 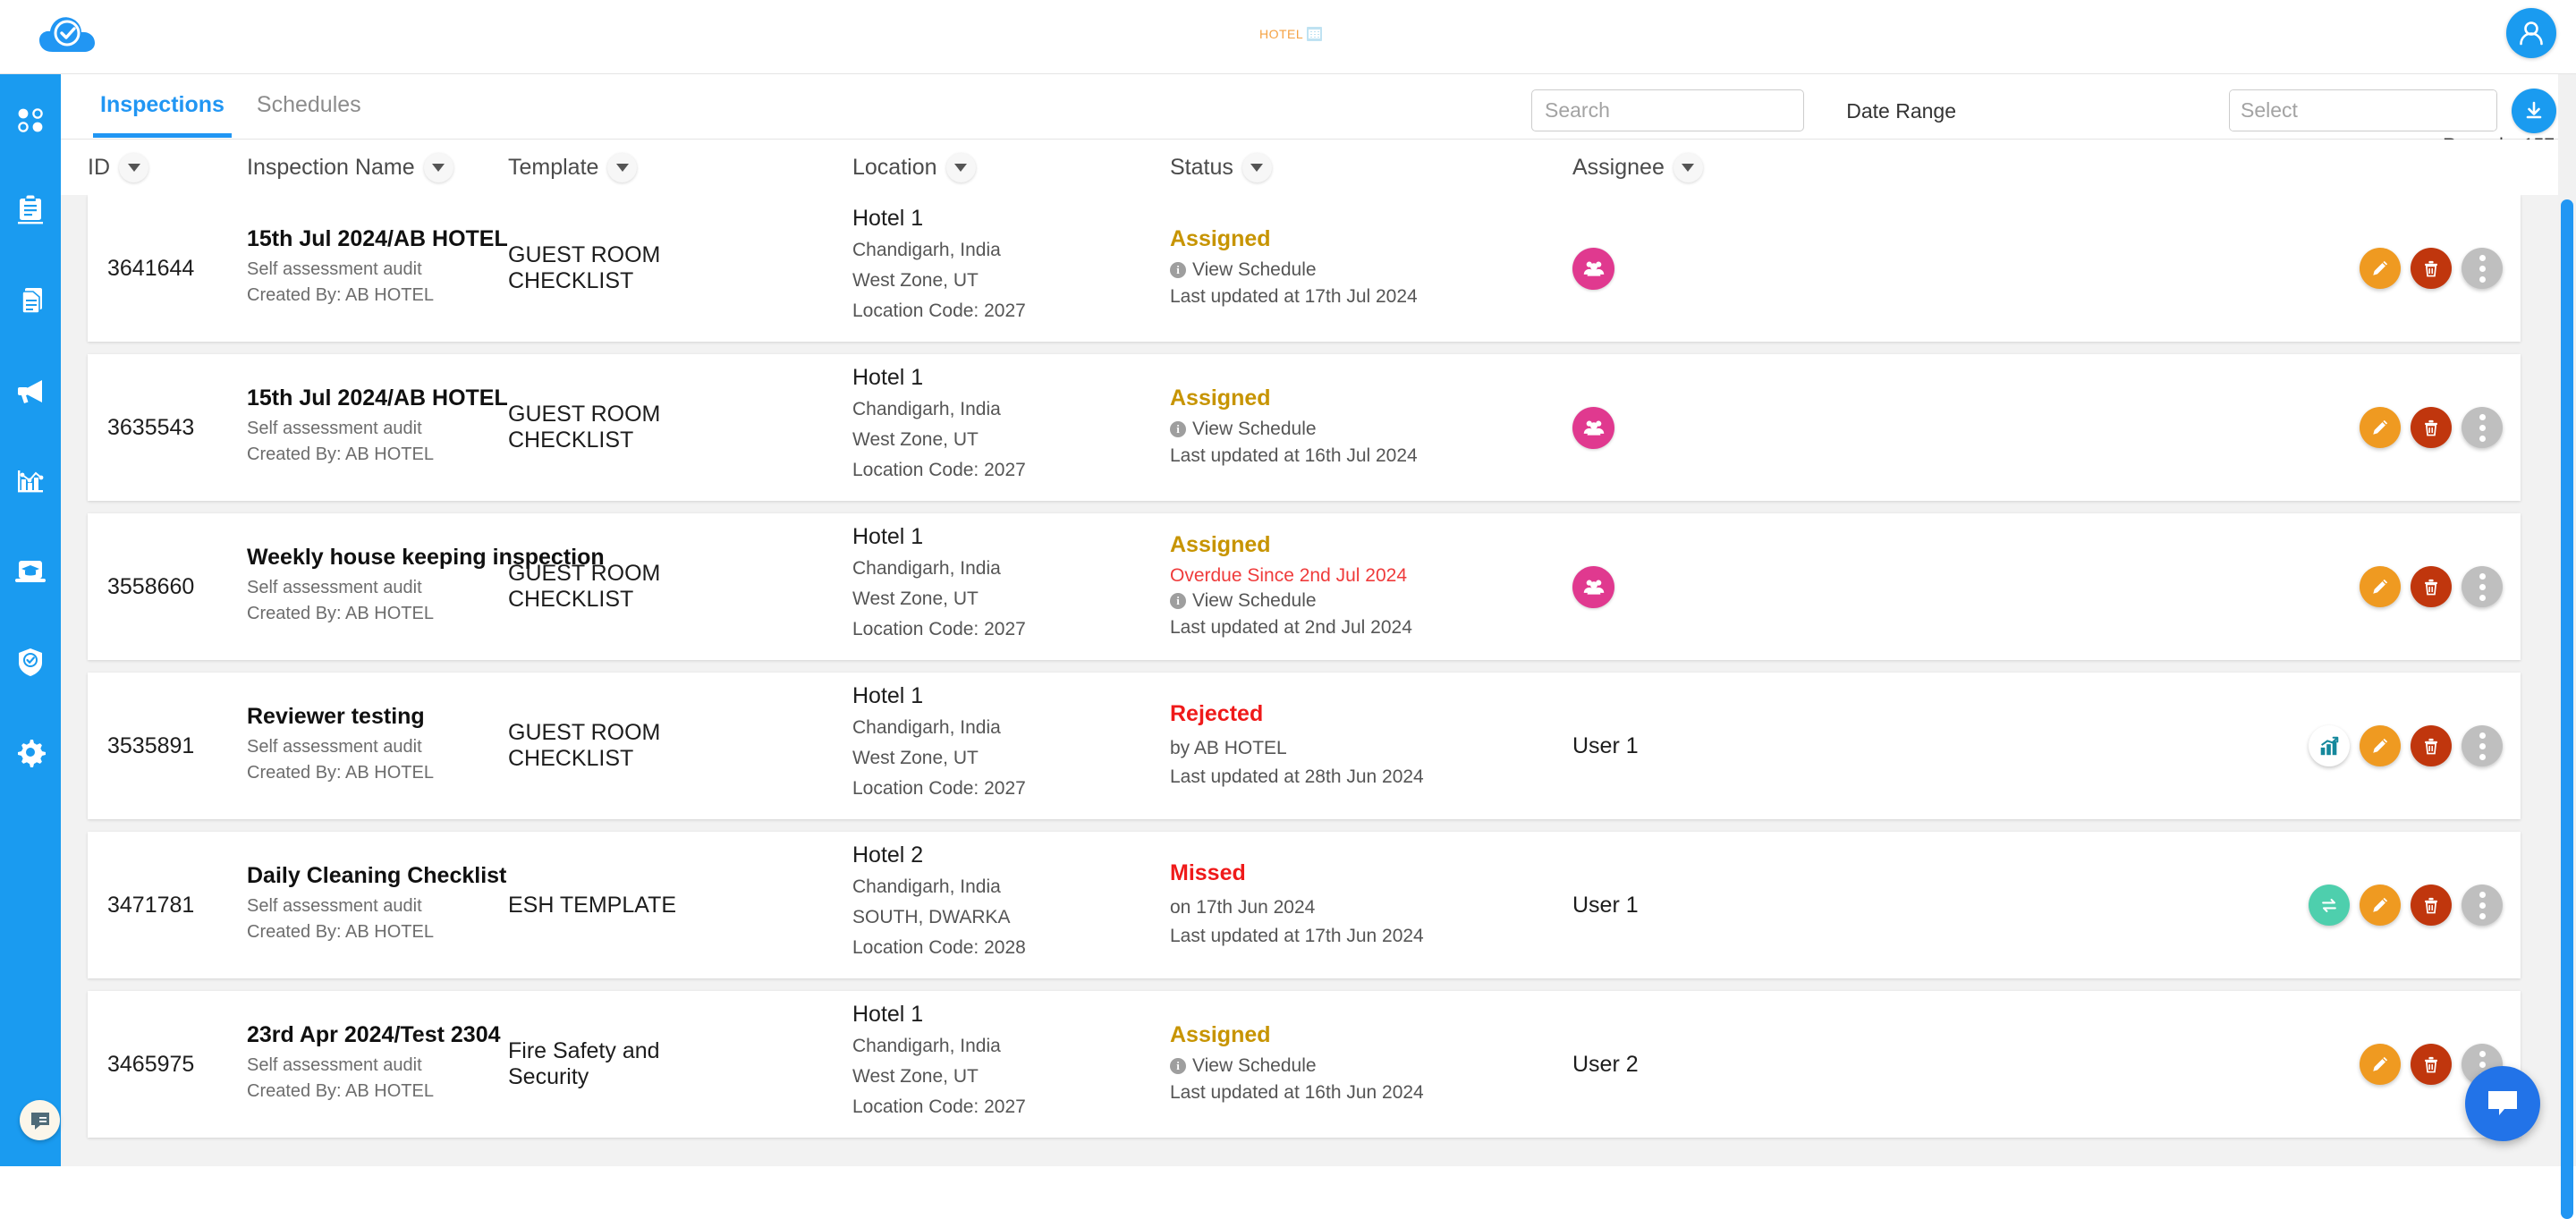 I want to click on column-header-location: Location, so click(x=937, y=167).